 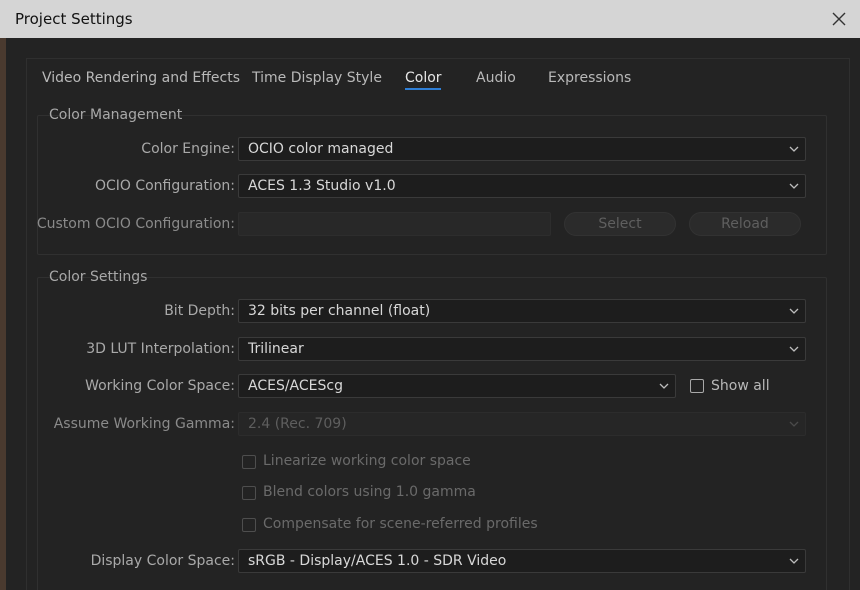 I want to click on ocio-configuration-dropdown: ACES 1.3 Studio v1.0, so click(x=522, y=186).